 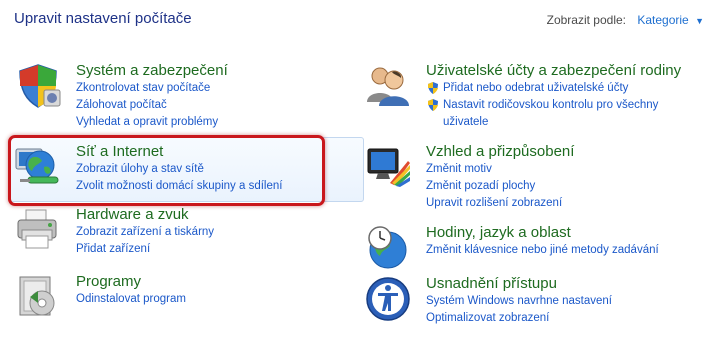 What do you see at coordinates (103, 18) in the screenshot?
I see `page-title: Upravit nastavení počítače` at bounding box center [103, 18].